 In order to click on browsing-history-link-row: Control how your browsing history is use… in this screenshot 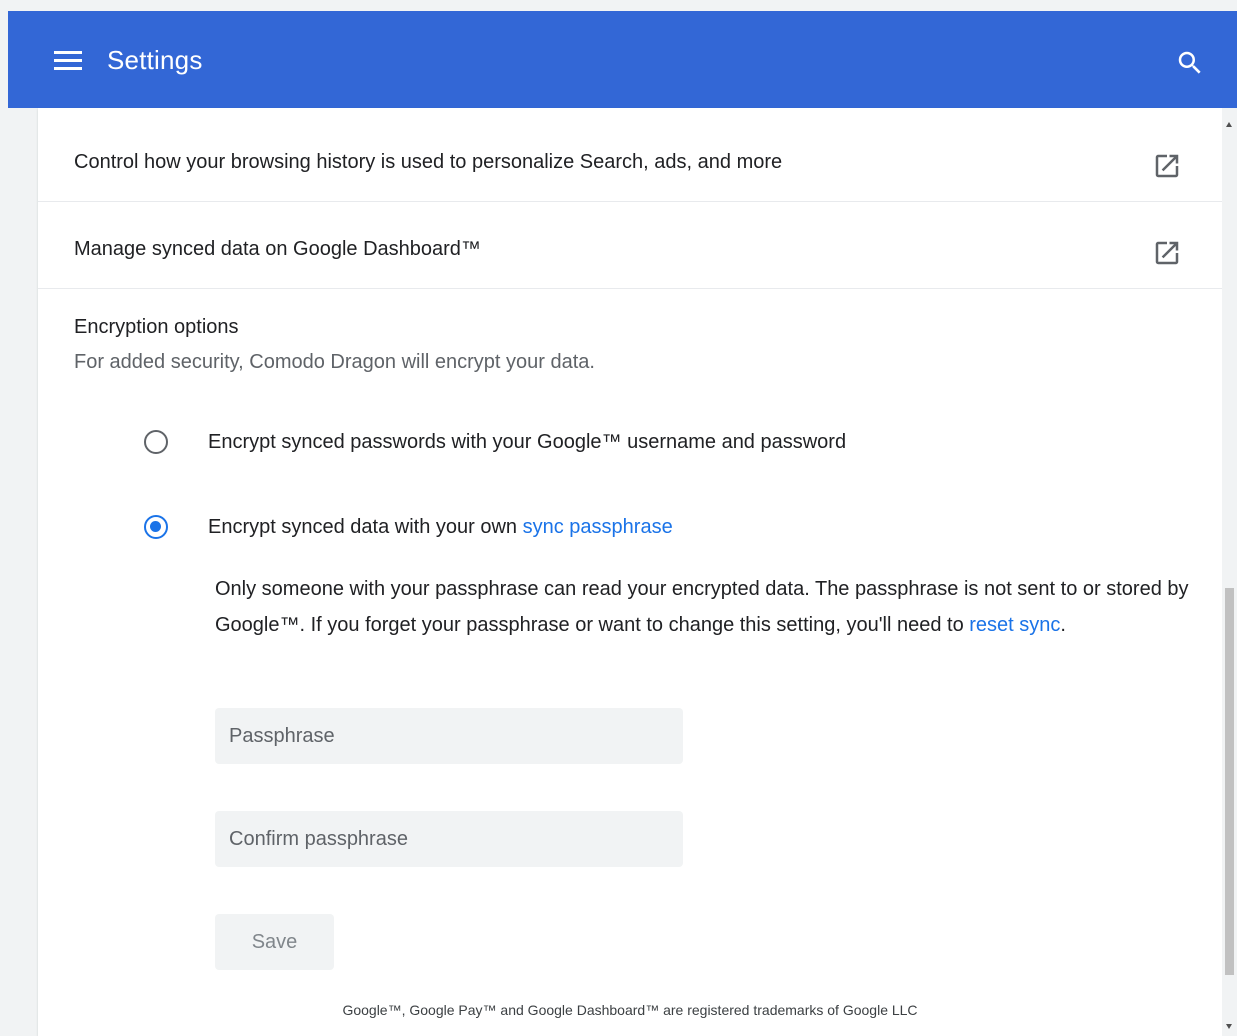, I will do `click(630, 158)`.